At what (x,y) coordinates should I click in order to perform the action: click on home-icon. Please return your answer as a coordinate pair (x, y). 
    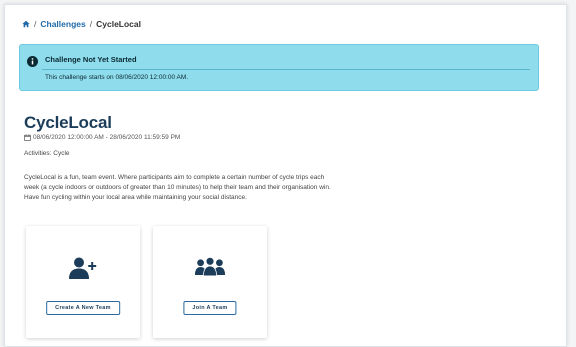
    Looking at the image, I should click on (26, 24).